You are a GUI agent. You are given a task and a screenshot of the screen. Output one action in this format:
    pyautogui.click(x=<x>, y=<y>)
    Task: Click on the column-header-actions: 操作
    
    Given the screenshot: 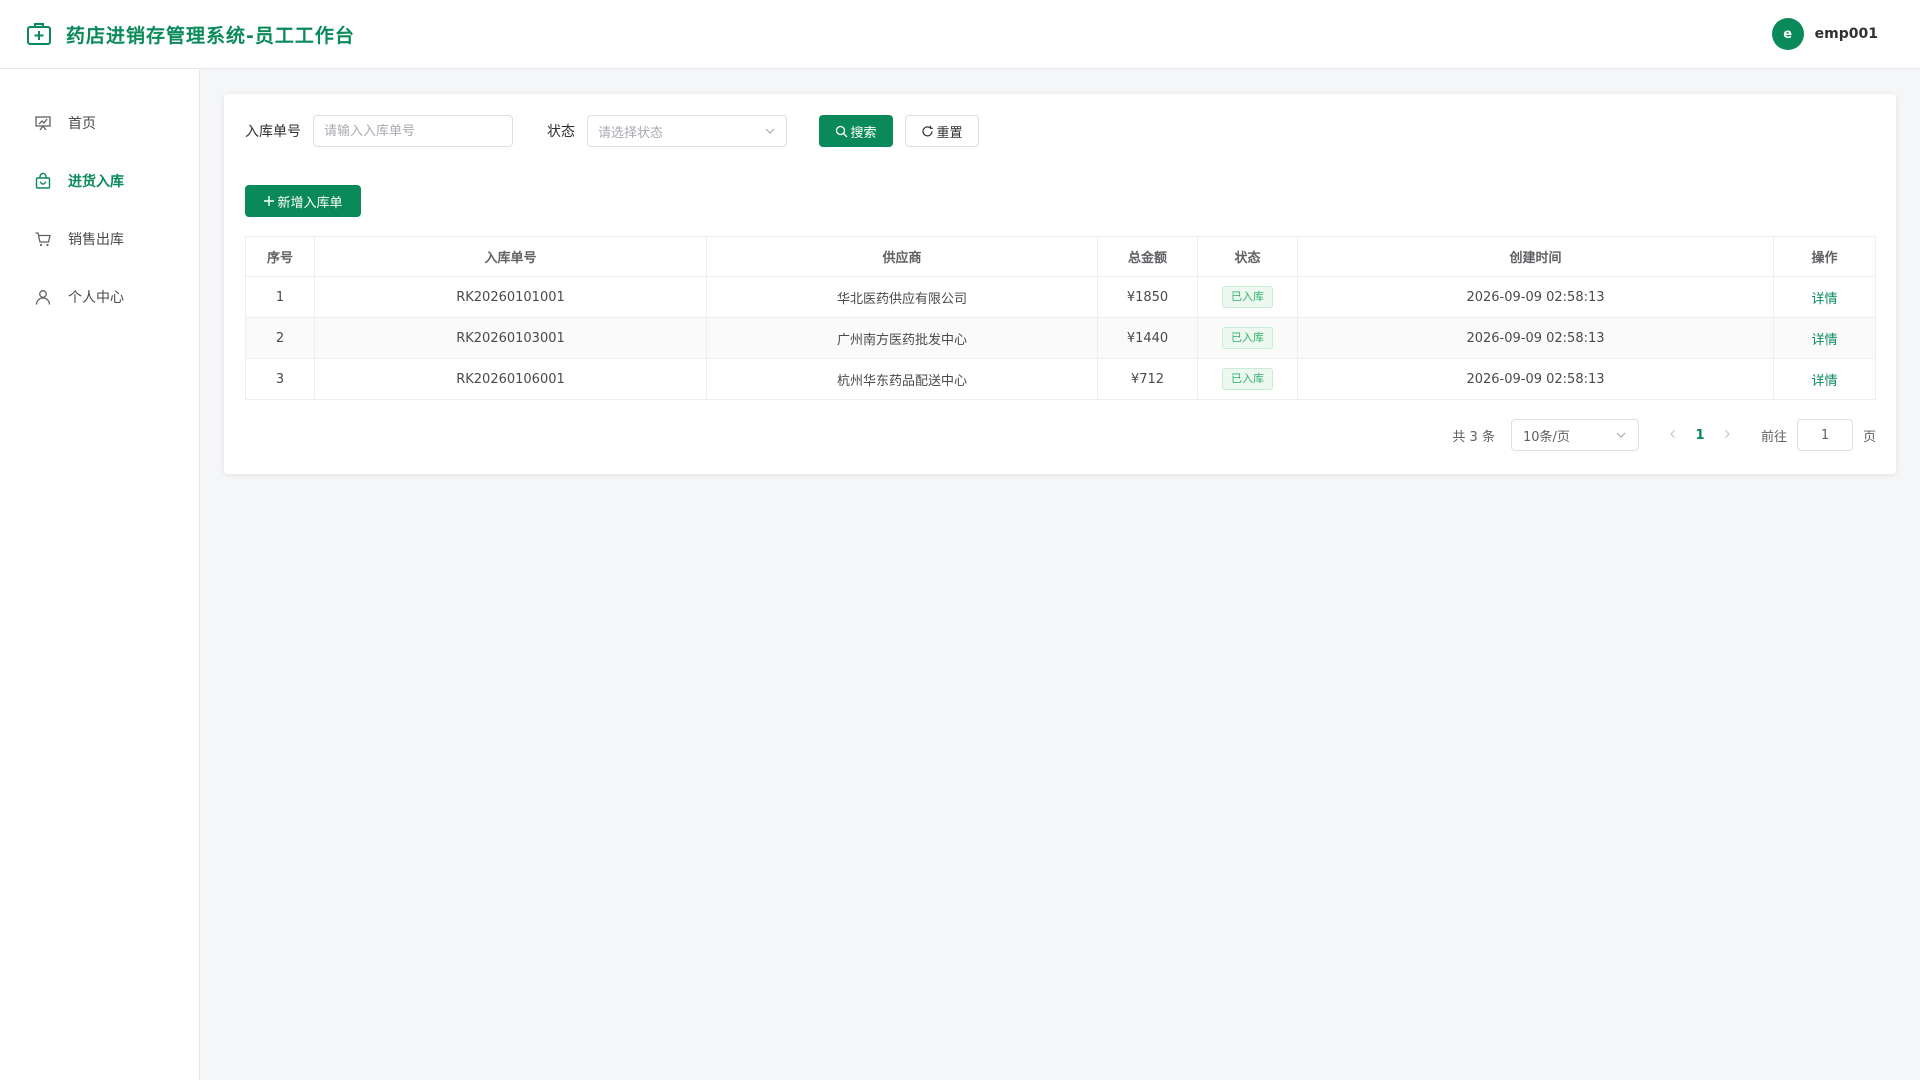 What is the action you would take?
    pyautogui.click(x=1824, y=256)
    